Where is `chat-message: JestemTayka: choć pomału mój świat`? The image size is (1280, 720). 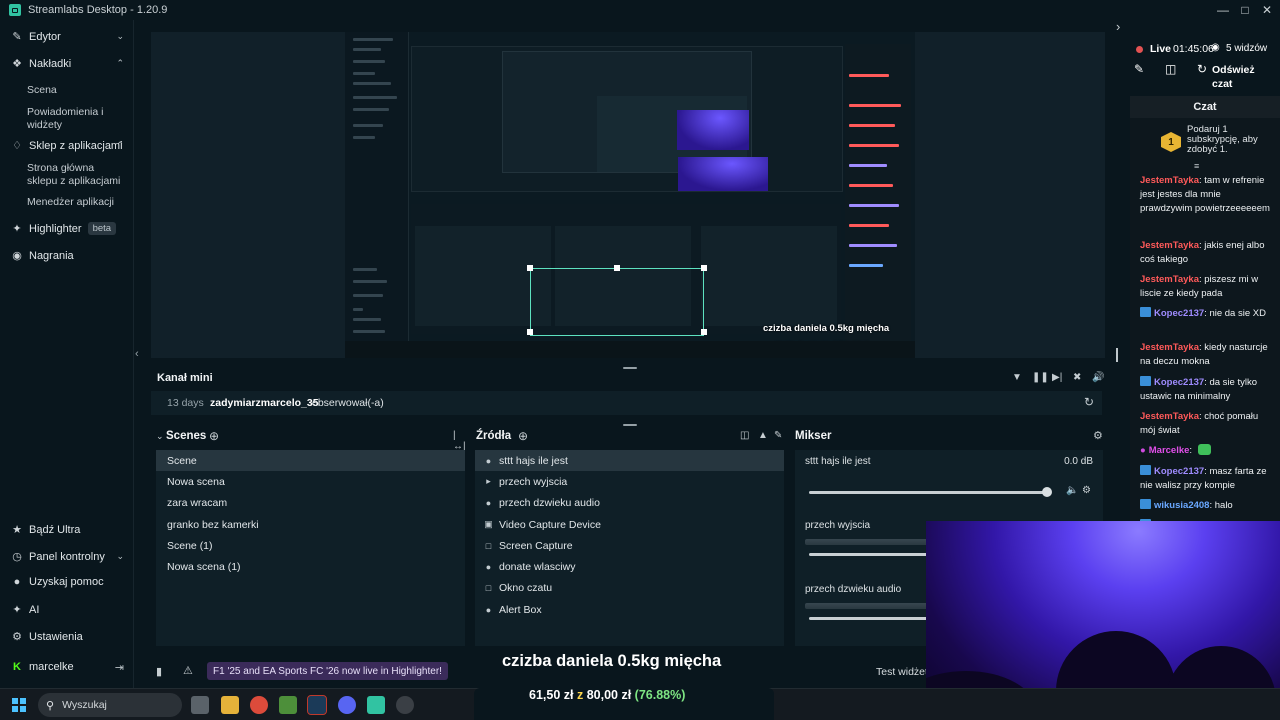 chat-message: JestemTayka: choć pomału mój świat is located at coordinates (1199, 423).